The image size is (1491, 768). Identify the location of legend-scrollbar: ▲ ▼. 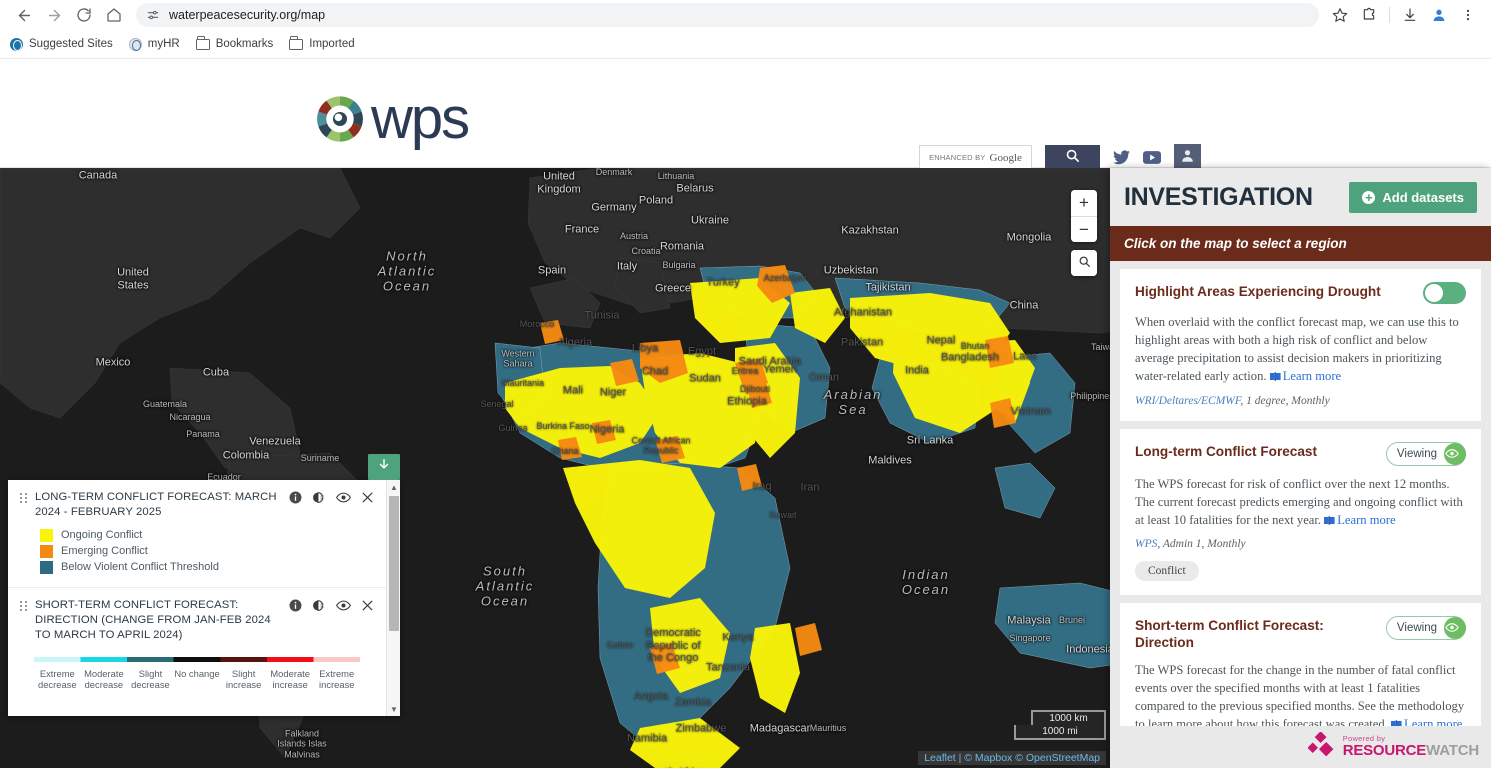
(393, 598).